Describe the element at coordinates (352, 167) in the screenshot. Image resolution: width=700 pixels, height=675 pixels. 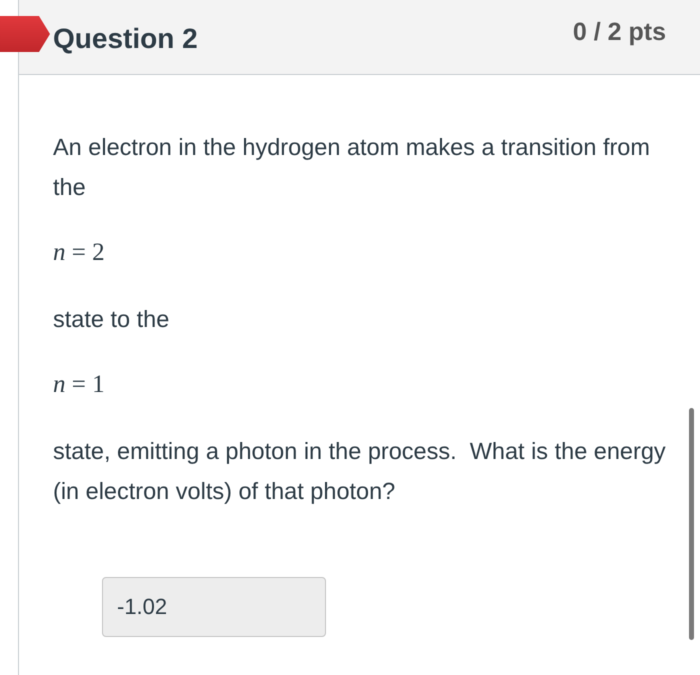
I see `question-text: An electron in the hydrogen atom makes a transition from the` at that location.